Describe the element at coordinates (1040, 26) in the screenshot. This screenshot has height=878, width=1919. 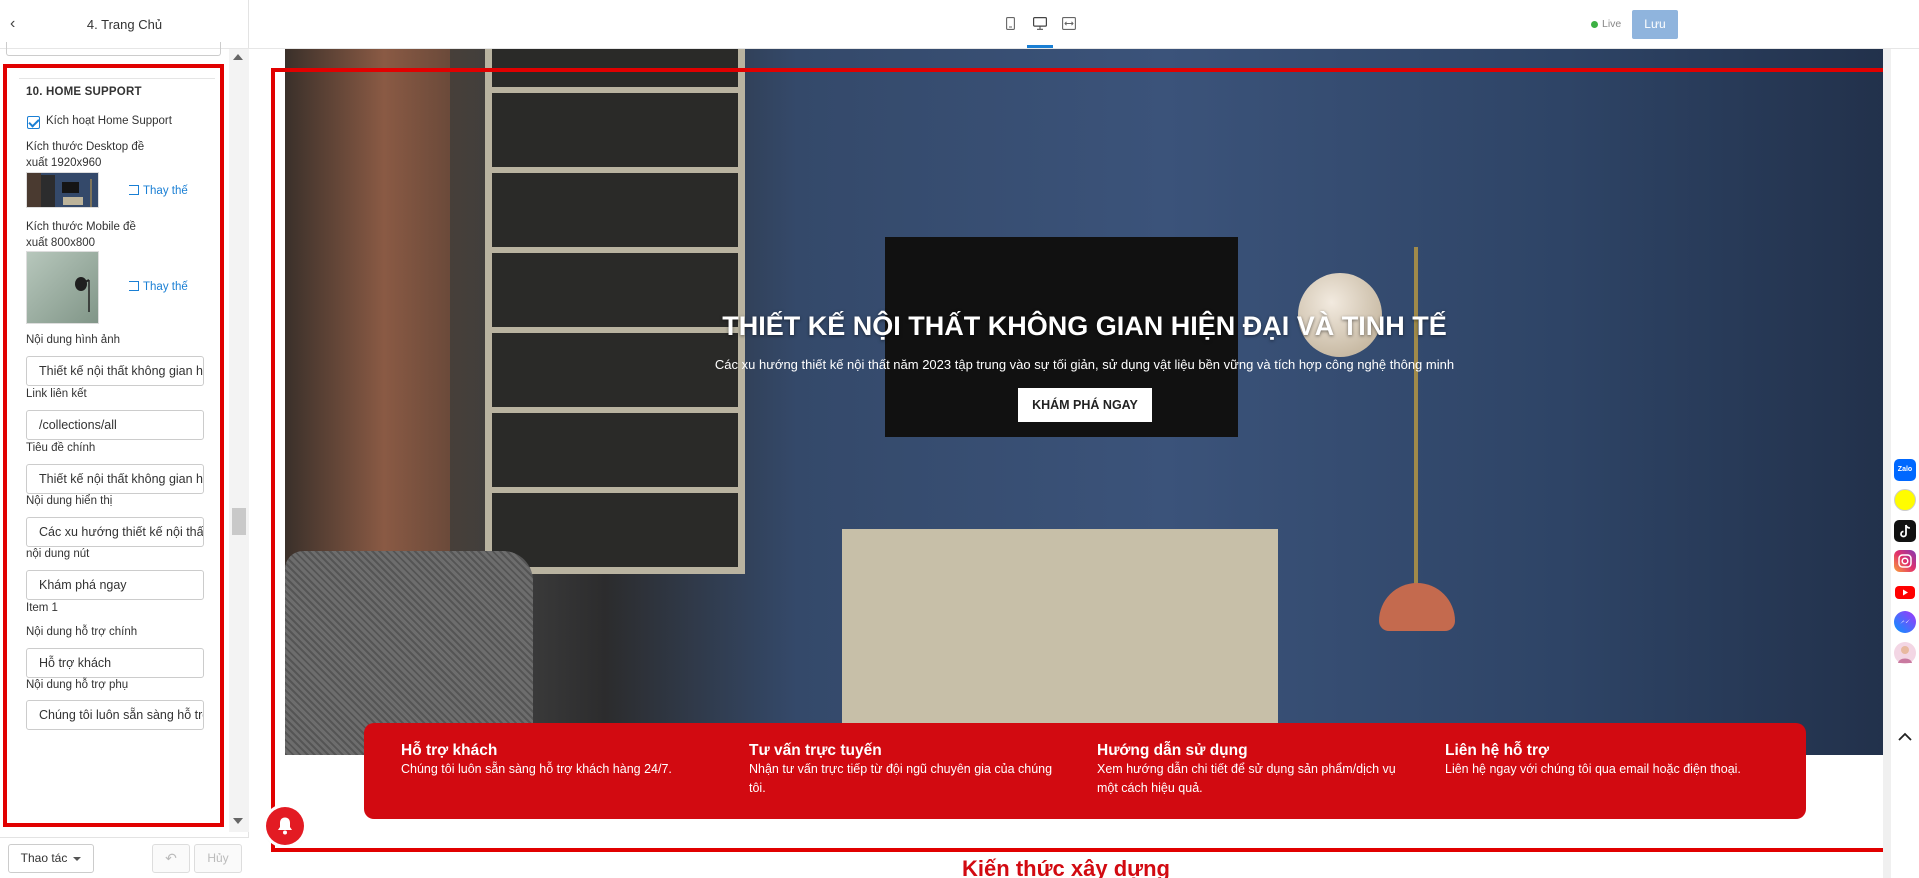
I see `desktop-view-icon` at that location.